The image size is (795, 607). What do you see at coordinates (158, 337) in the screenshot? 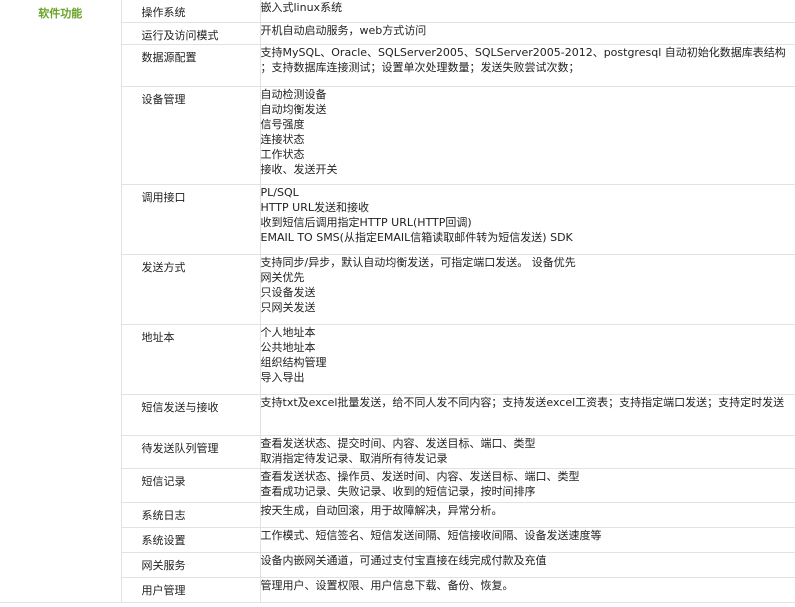
I see `feature-name: 地址本` at bounding box center [158, 337].